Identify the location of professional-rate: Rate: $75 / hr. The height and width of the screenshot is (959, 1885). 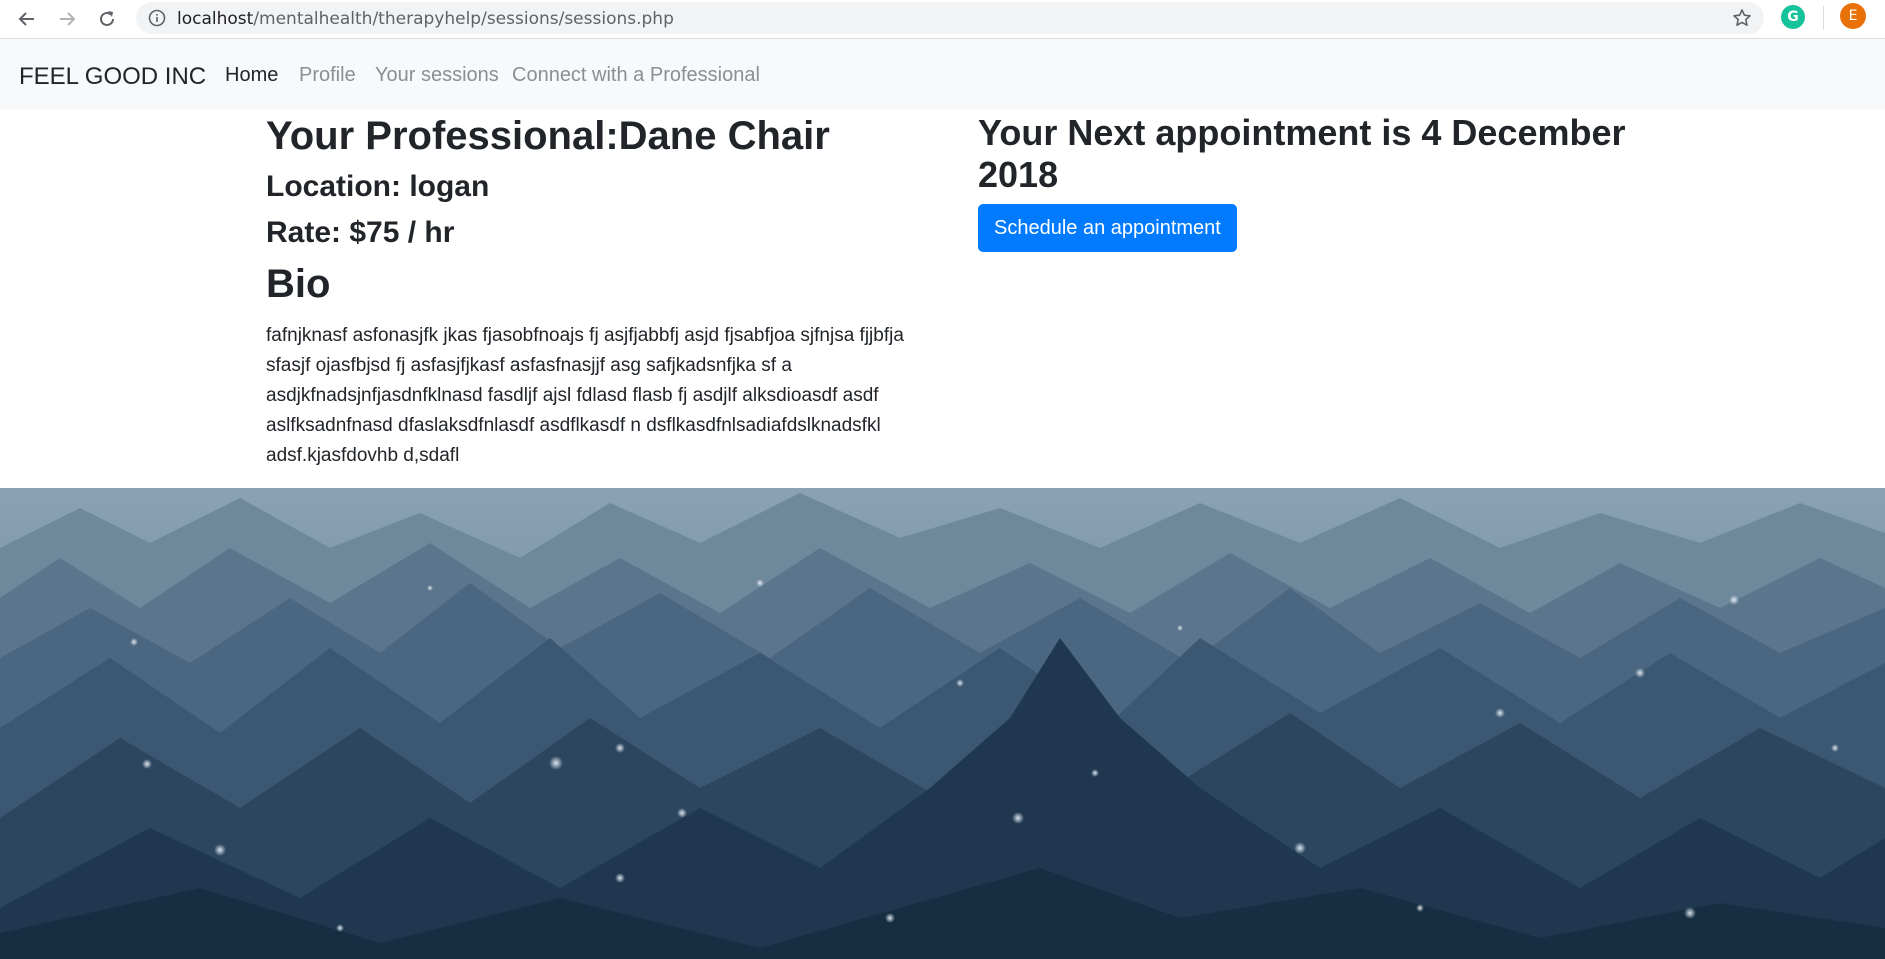
(360, 232).